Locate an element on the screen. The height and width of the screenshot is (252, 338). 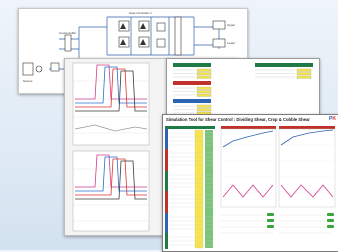
output-lower-label: Lower is located at coordinates (231, 43).